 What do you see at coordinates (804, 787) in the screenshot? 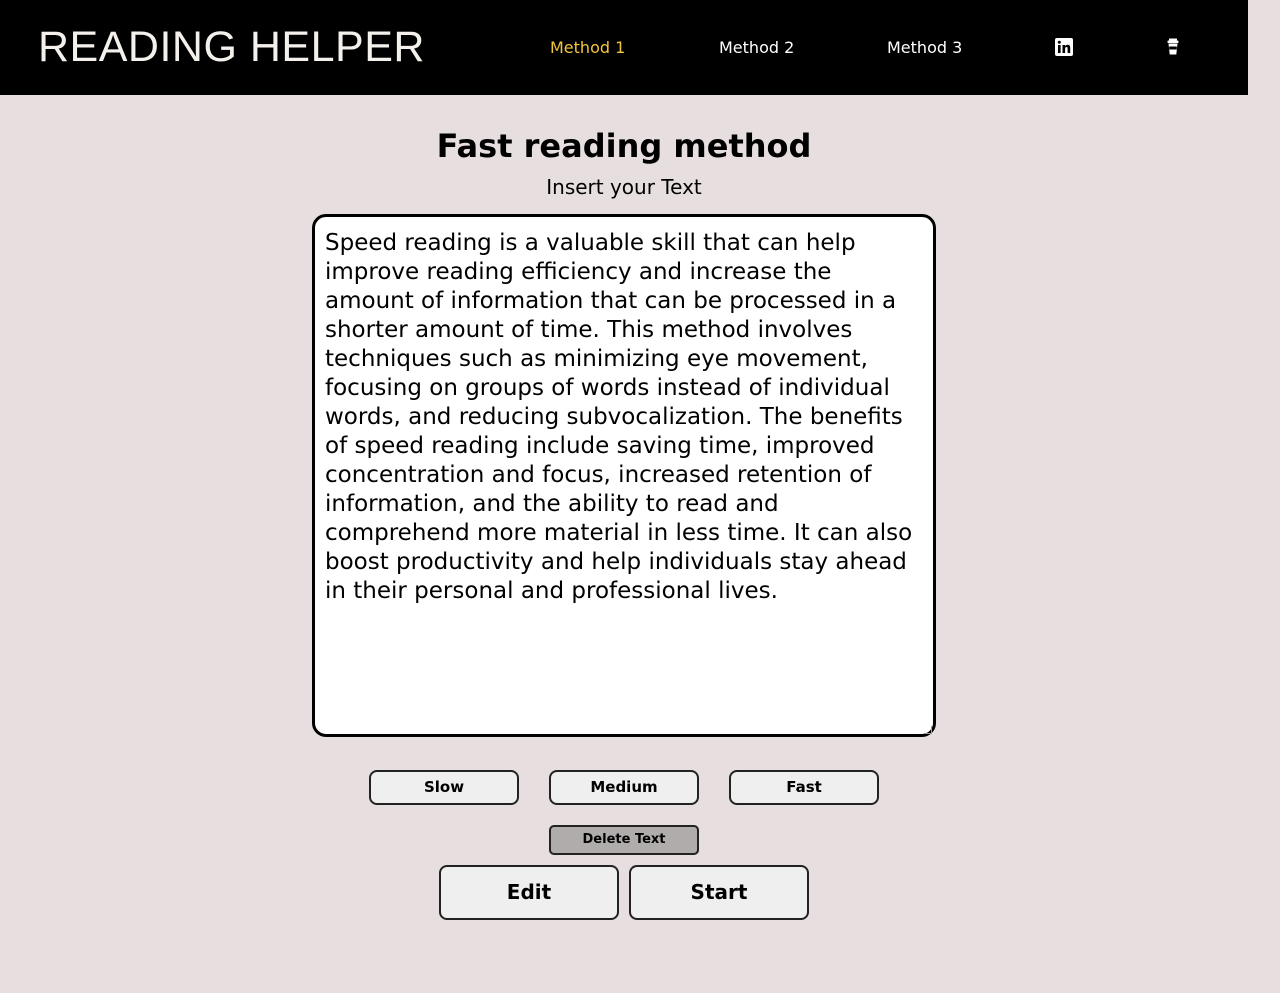
I see `fast-button: Fast` at bounding box center [804, 787].